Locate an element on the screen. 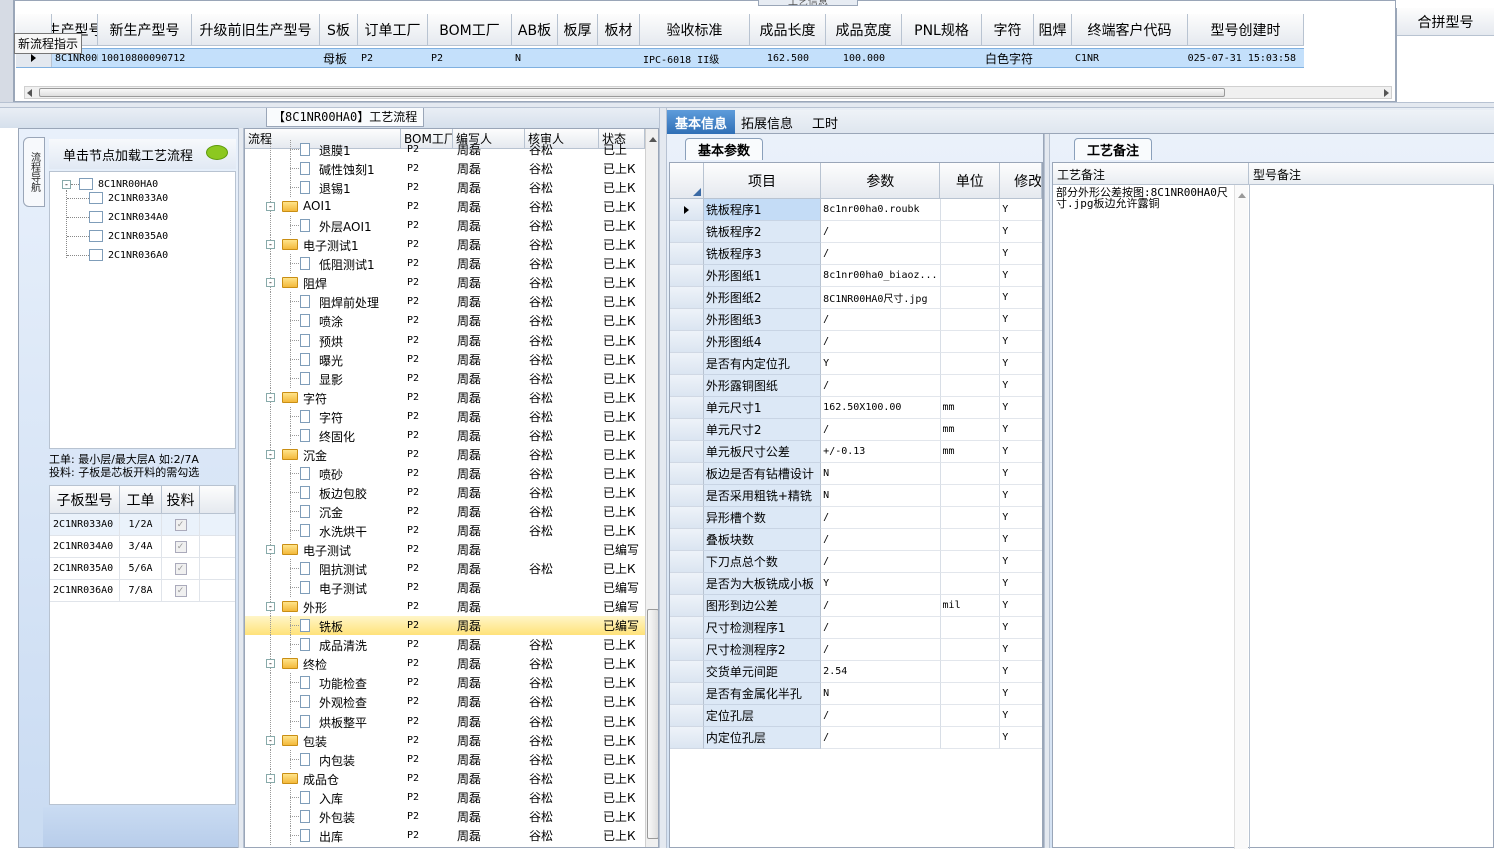  flow-row: 板边包胶 P2 周磊 谷松 已上К is located at coordinates (445, 492).